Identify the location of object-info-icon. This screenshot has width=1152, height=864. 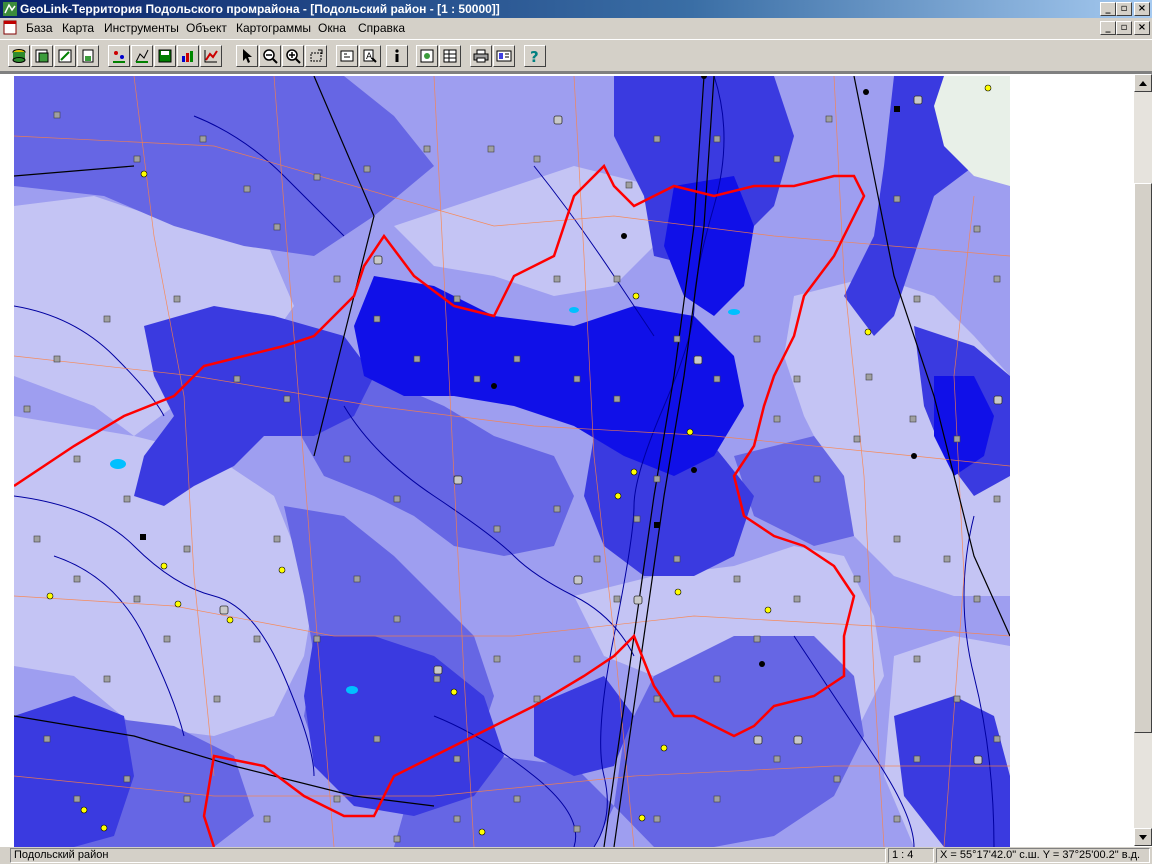
(347, 56).